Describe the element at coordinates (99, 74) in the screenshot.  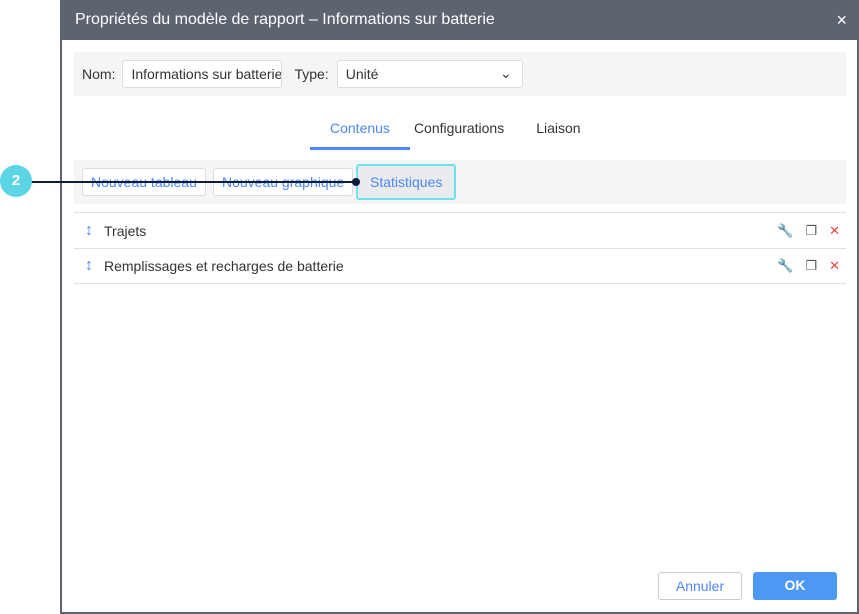
I see `name-label: Nom:` at that location.